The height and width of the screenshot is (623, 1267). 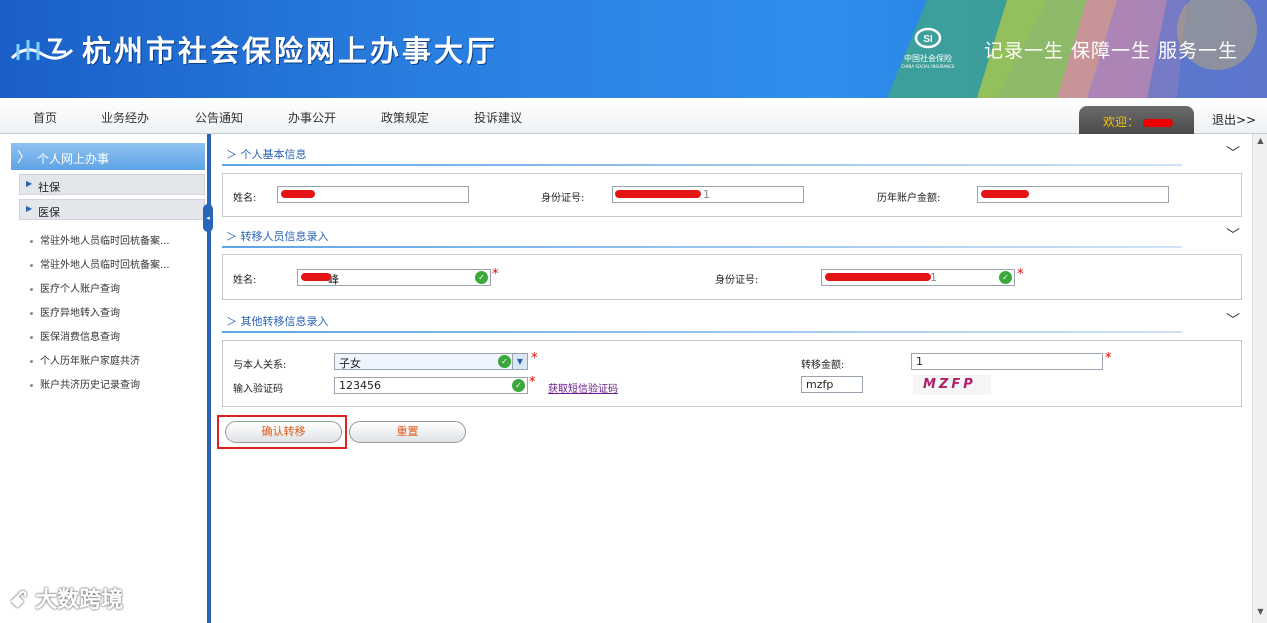 I want to click on section-basic-panel: 姓名: 身份证号: 1 历年账户金额:, so click(x=732, y=195).